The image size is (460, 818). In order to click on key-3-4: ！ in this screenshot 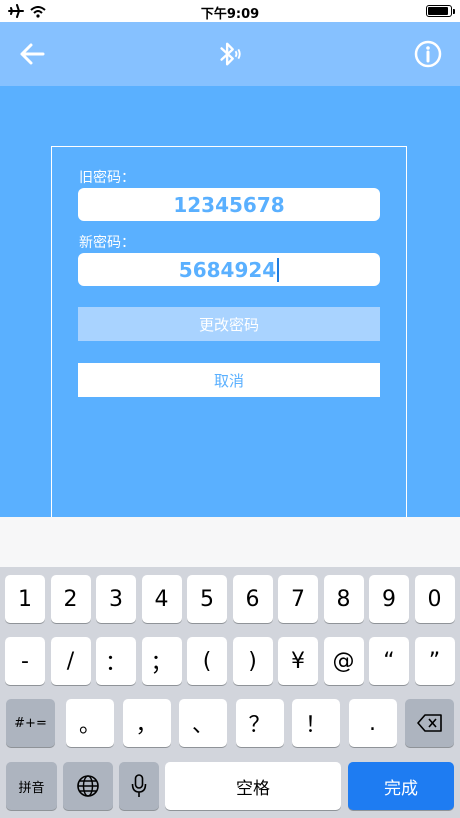, I will do `click(316, 723)`.